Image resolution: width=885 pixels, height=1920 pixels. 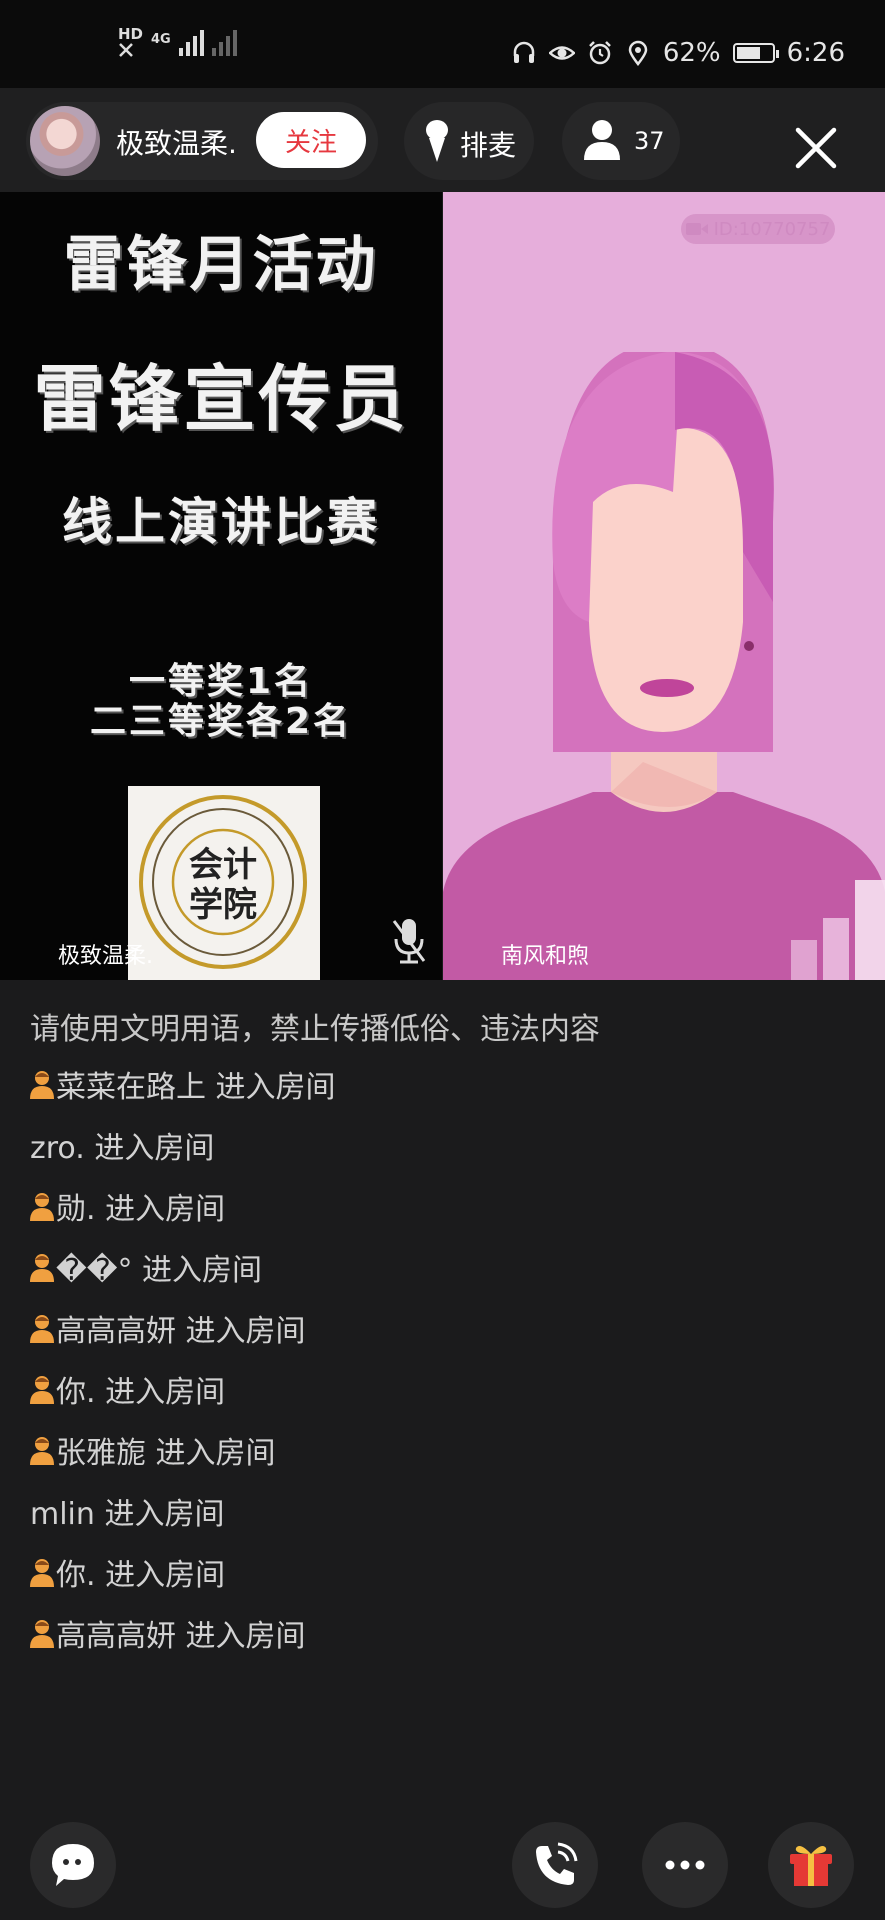 I want to click on clock: 6:26, so click(x=815, y=53).